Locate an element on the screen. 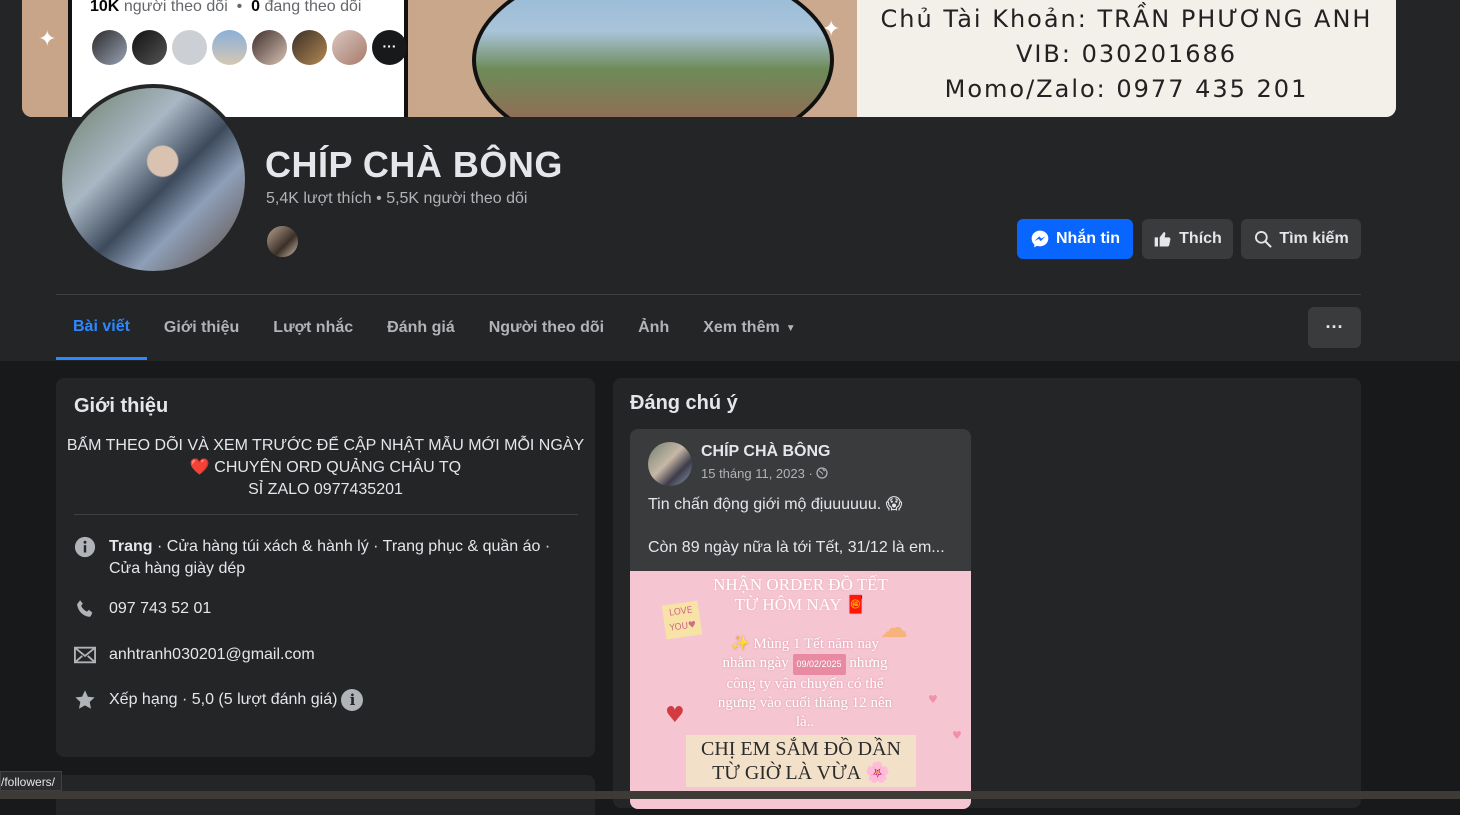 The width and height of the screenshot is (1460, 815). post-author-avatar is located at coordinates (670, 464).